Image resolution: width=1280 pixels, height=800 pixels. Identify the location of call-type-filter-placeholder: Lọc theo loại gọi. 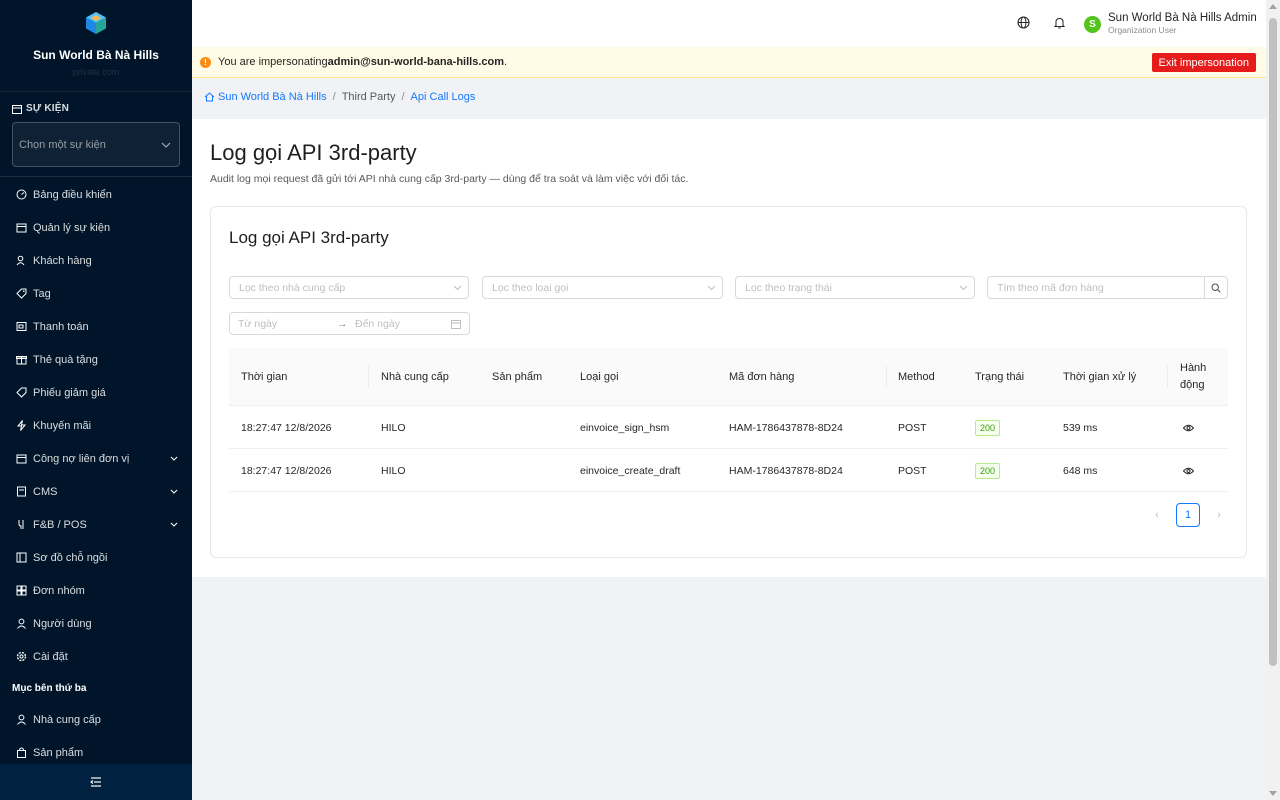
(530, 287).